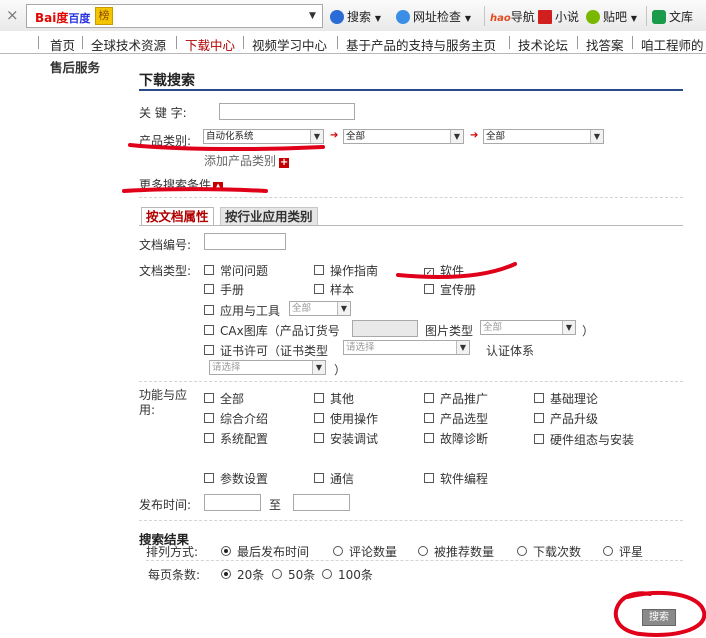 The width and height of the screenshot is (706, 638). Describe the element at coordinates (365, 551) in the screenshot. I see `sort-option: 评论数量` at that location.